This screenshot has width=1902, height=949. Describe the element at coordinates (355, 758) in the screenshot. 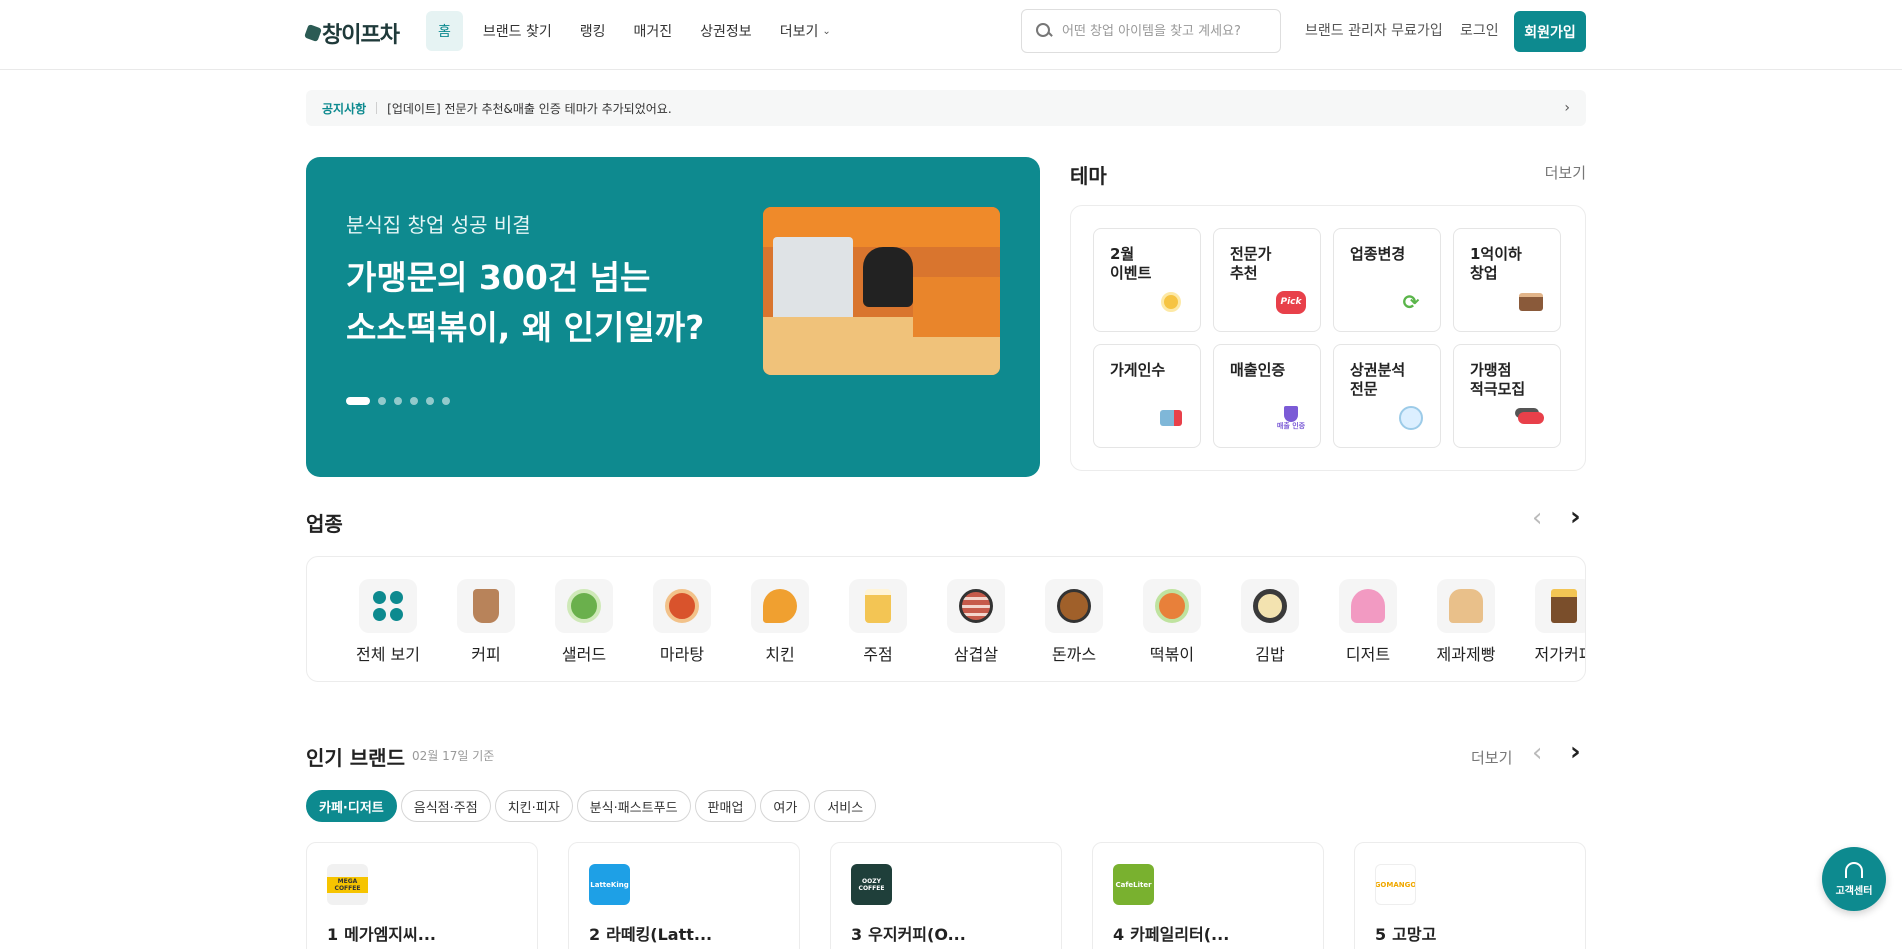

I see `popular-section-title: 인기 브랜드` at that location.